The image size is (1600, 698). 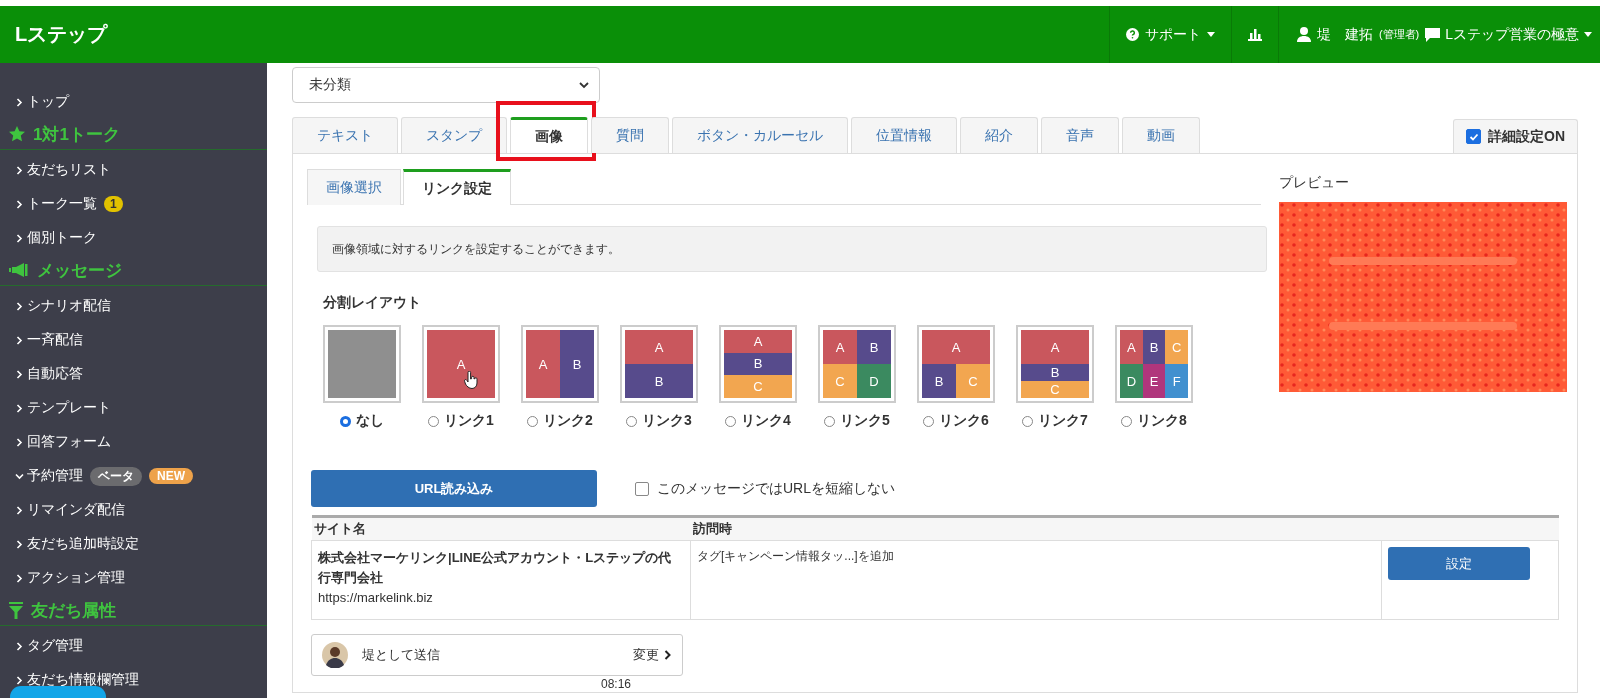 I want to click on chevron-right-icon, so click(x=668, y=655).